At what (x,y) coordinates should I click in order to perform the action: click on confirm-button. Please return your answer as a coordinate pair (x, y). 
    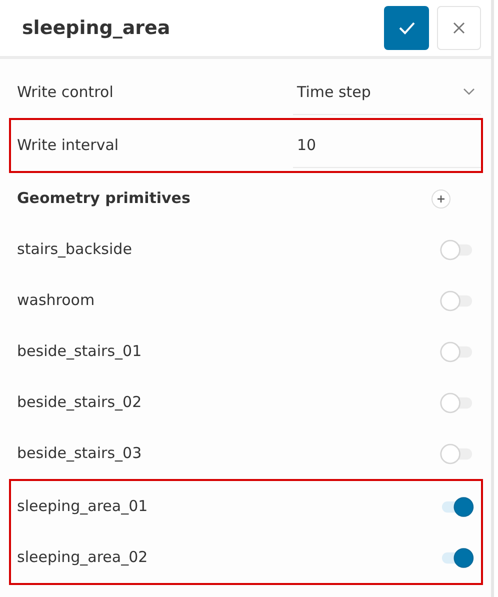
    Looking at the image, I should click on (406, 28).